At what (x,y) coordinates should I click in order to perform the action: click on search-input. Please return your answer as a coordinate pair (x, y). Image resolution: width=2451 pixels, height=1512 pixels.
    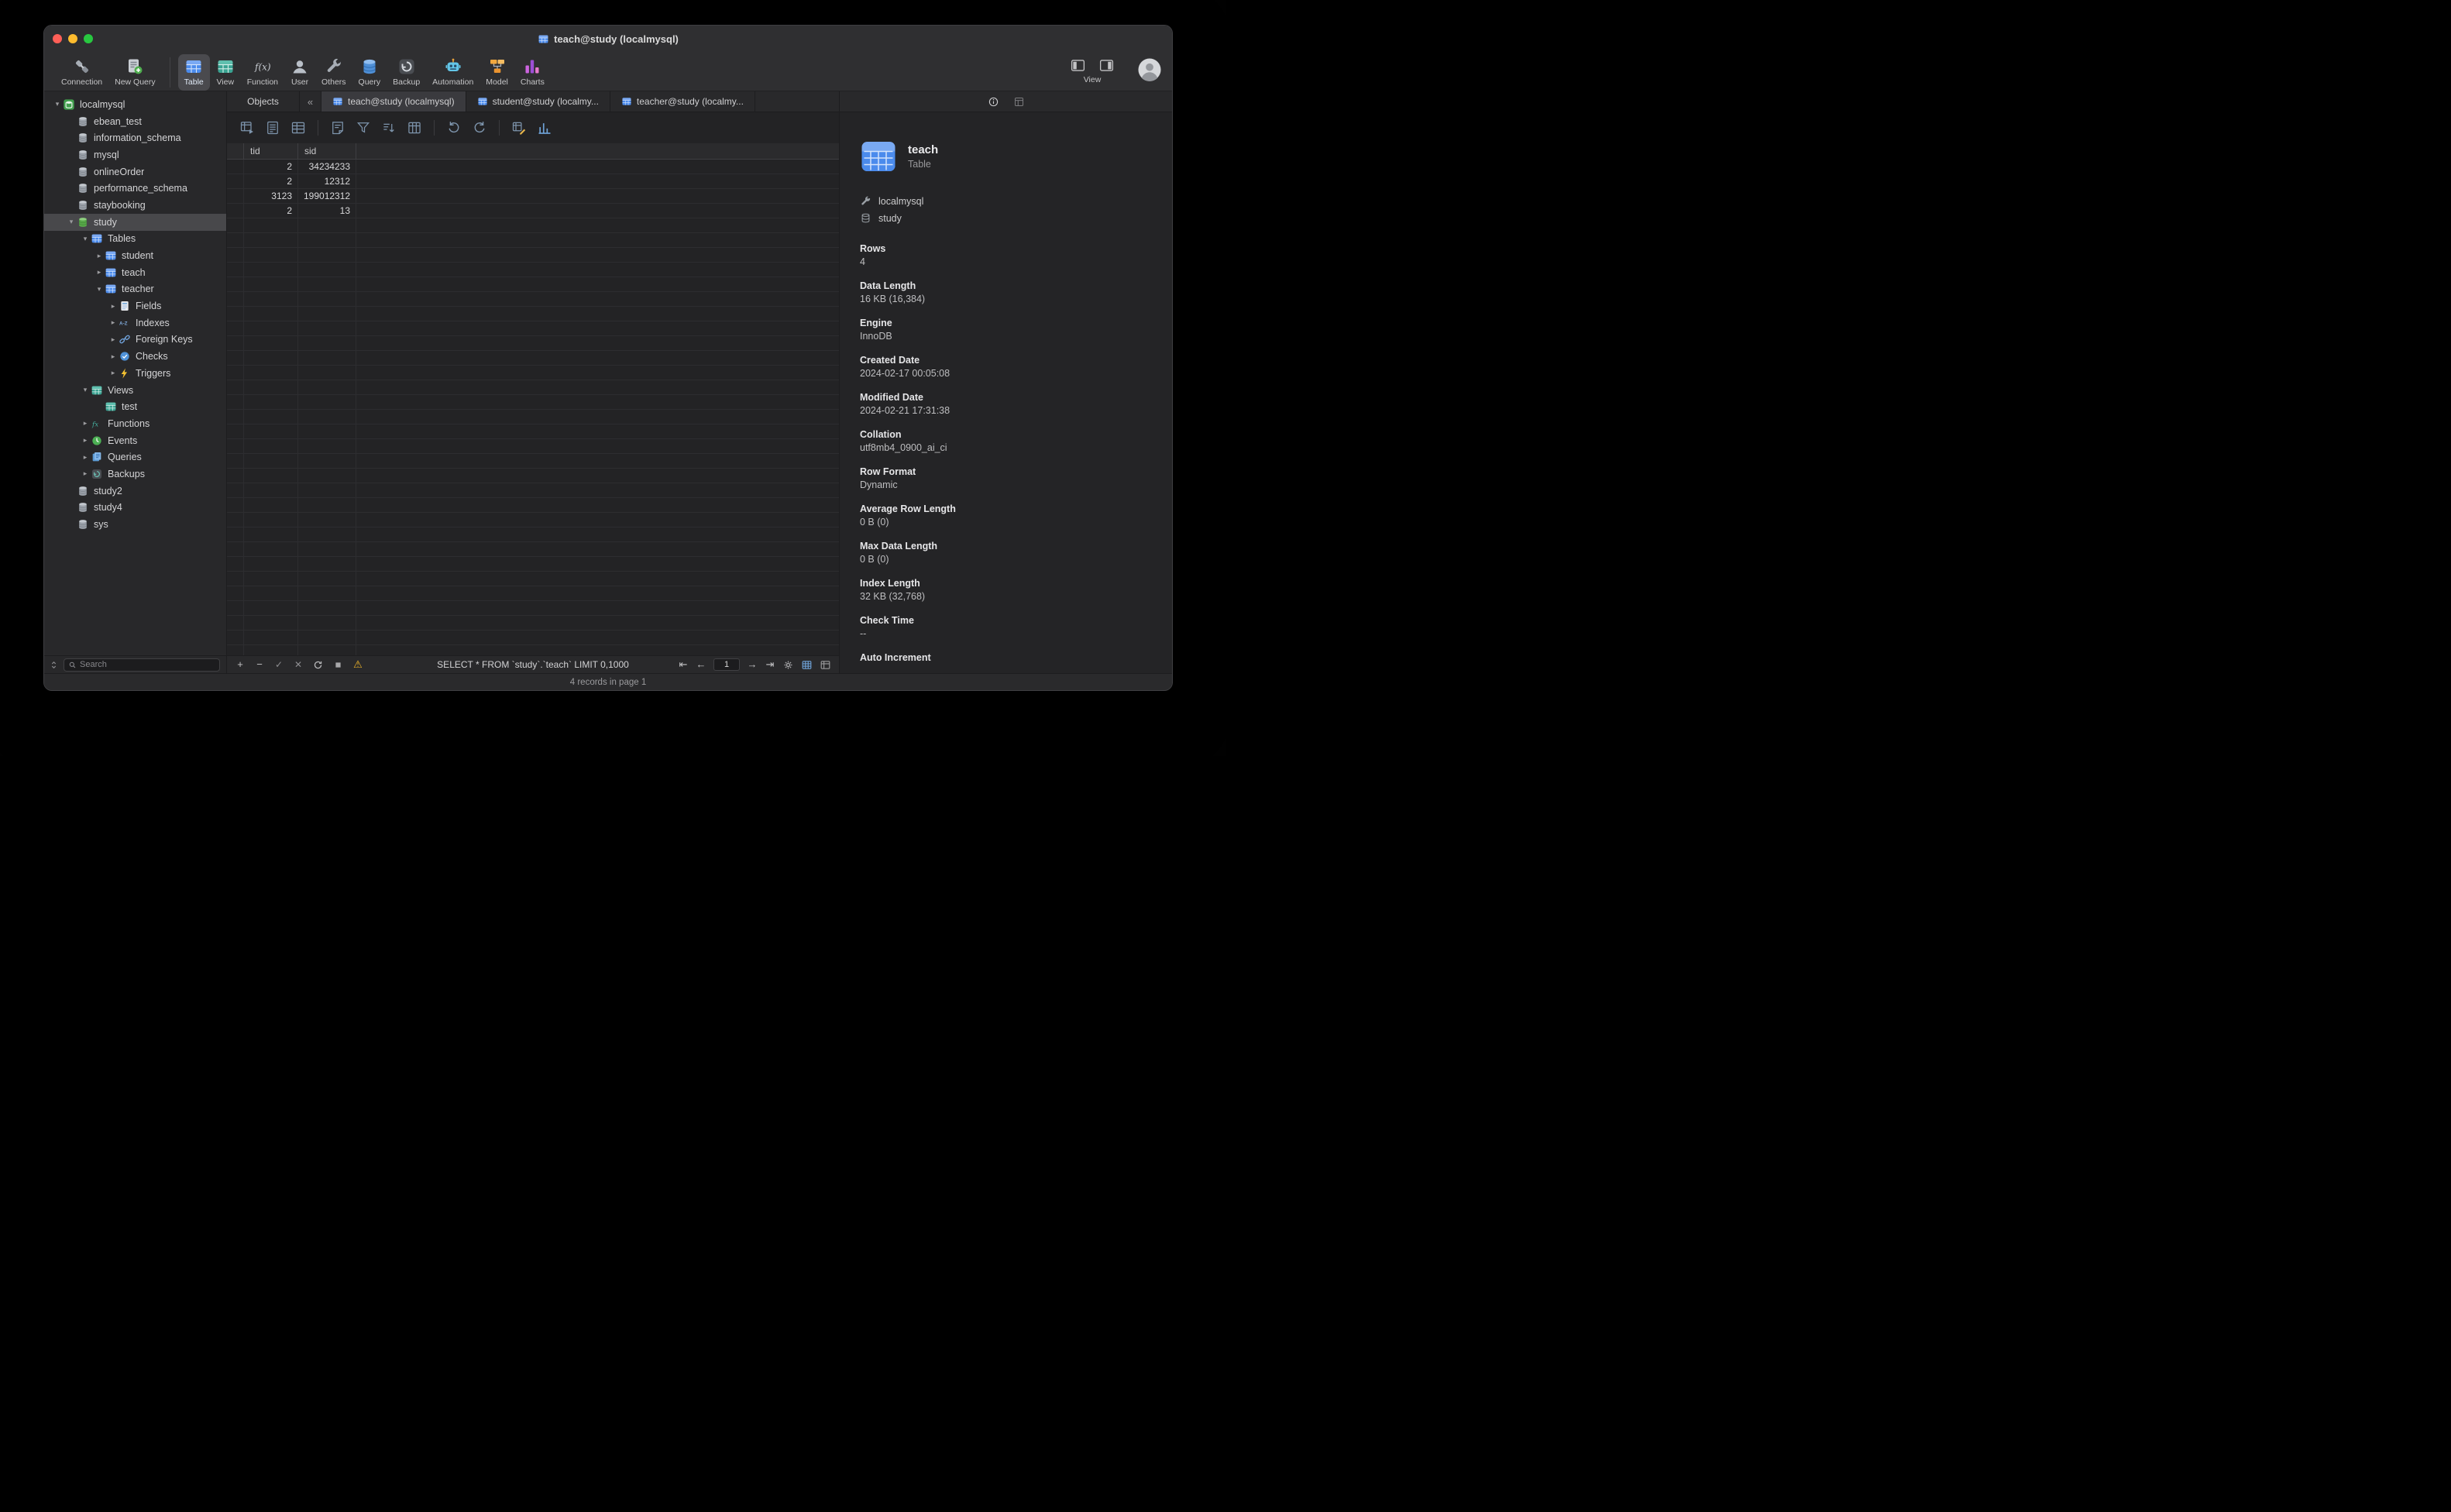
    Looking at the image, I should click on (147, 664).